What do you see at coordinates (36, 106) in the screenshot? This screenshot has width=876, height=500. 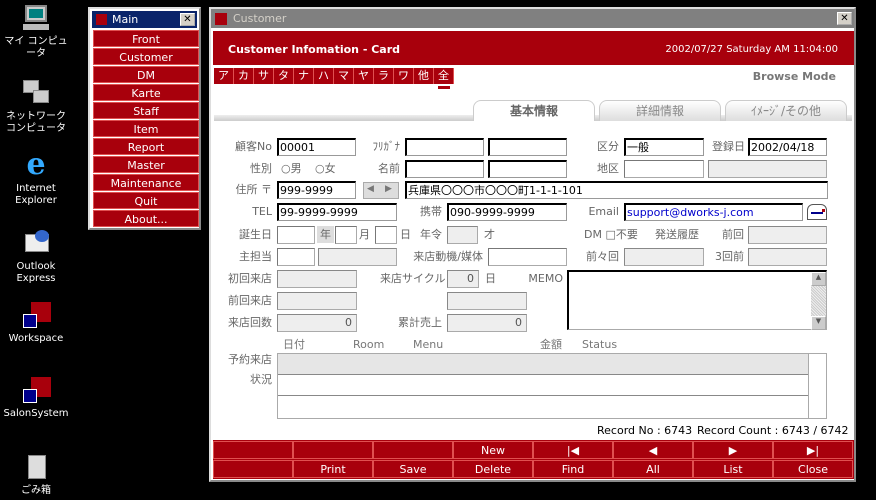 I see `desktop-icon-network: ネットワーク コンピュータ` at bounding box center [36, 106].